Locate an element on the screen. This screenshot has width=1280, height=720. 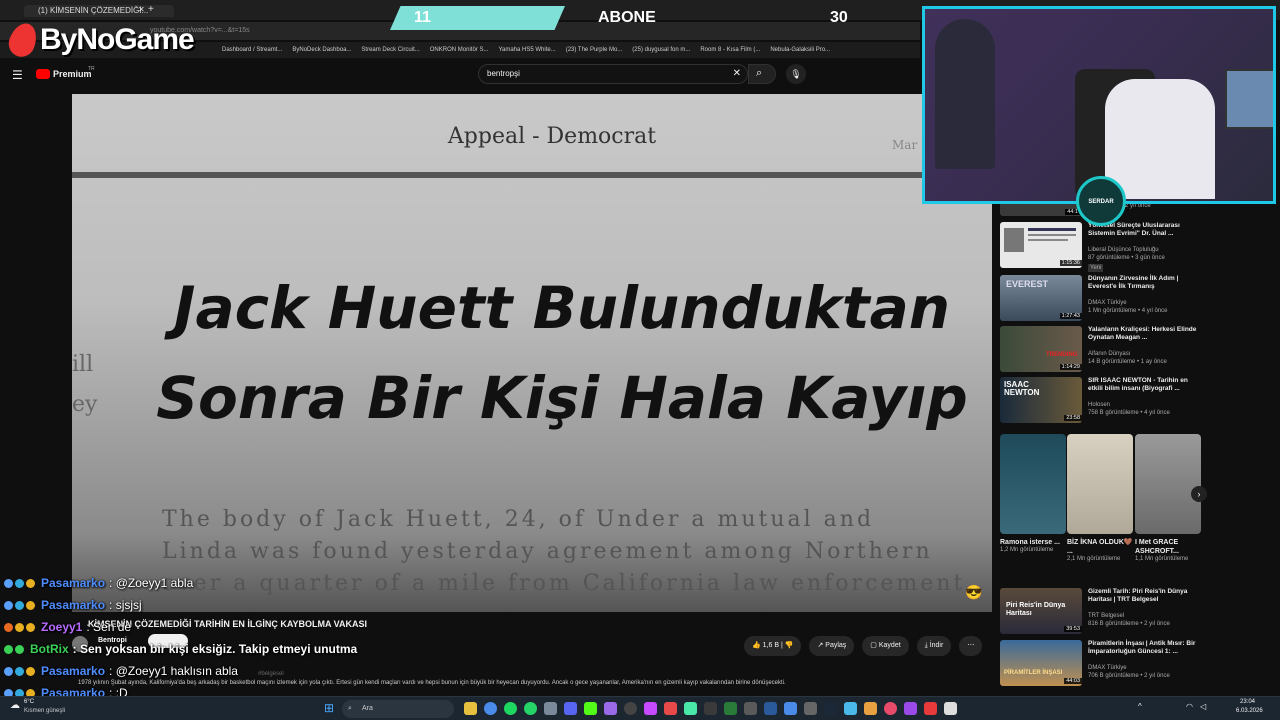
mic-icon: 🎙 is located at coordinates (796, 74).